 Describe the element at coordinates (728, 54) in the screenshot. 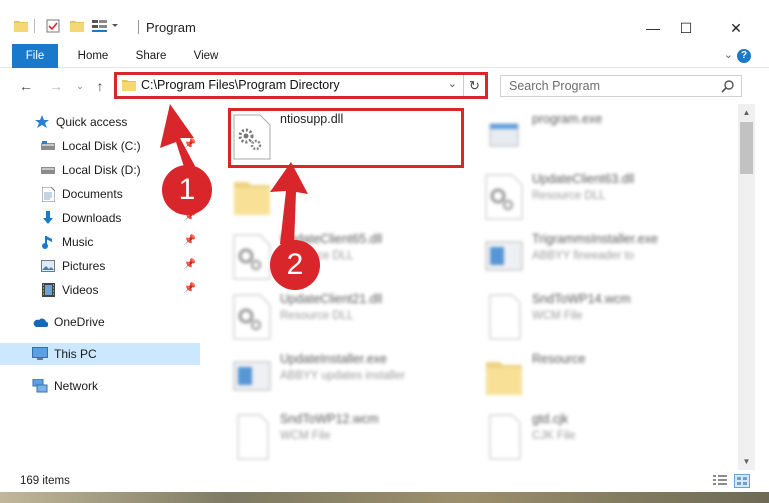

I see `expand-ribbon-icon: ⌄` at that location.